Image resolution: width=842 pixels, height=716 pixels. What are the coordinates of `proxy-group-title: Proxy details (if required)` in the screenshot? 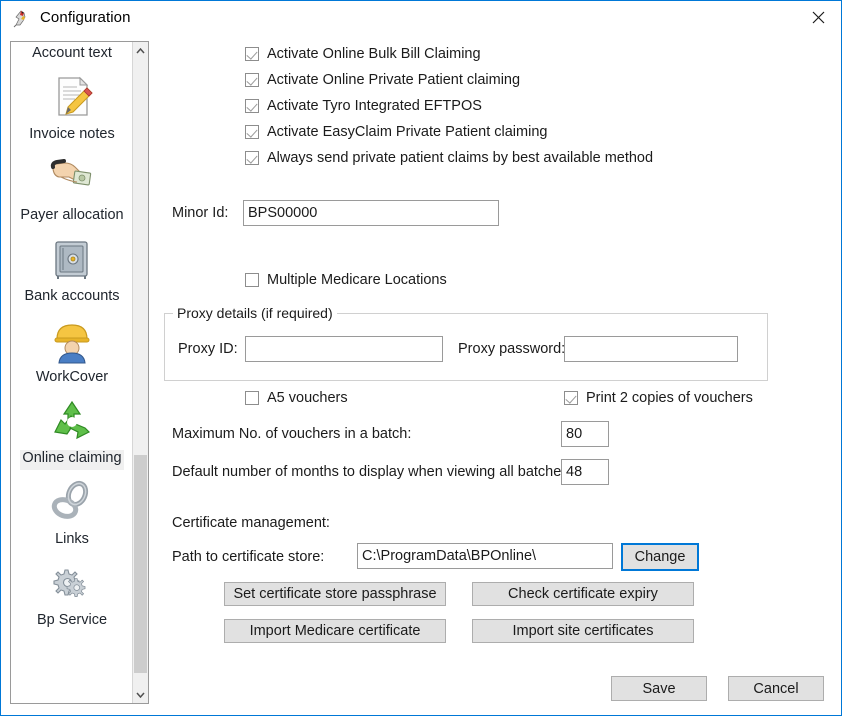 It's located at (255, 313).